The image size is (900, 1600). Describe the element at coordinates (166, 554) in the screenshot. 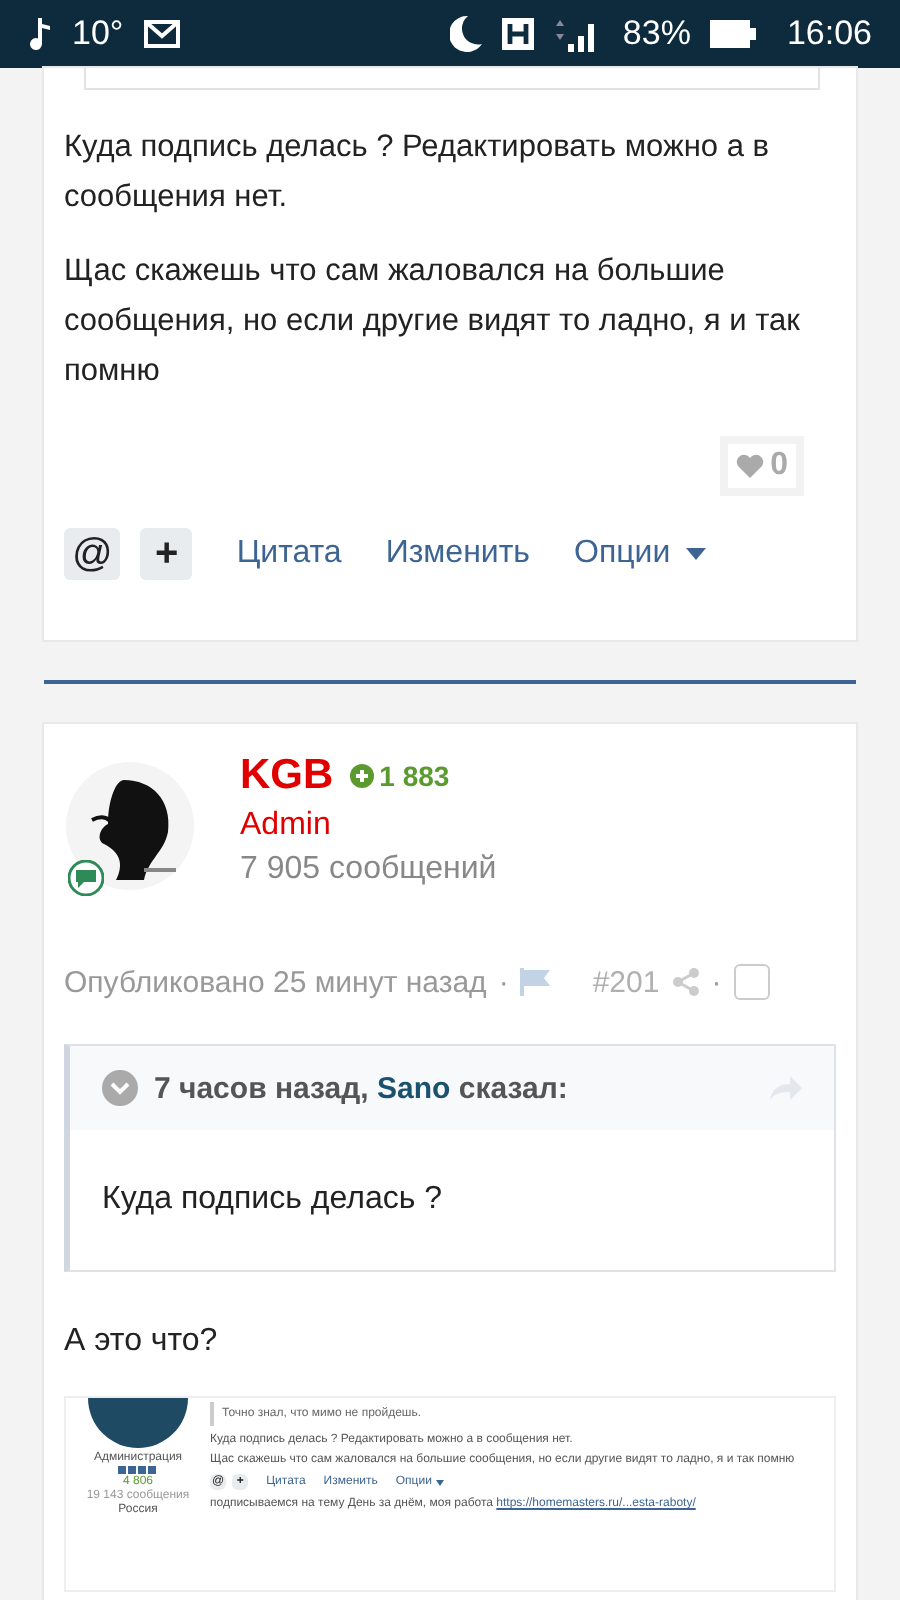

I see `add-button: +` at that location.